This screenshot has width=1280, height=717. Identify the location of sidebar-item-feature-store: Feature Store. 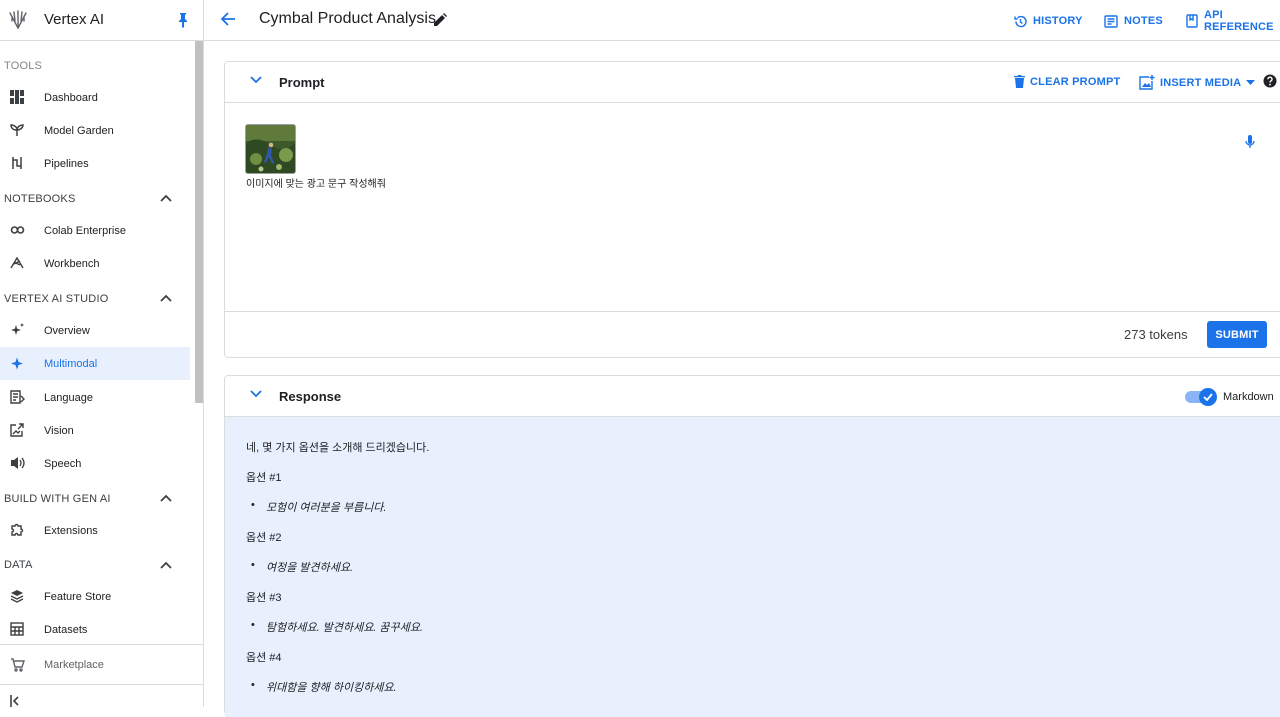
(95, 596).